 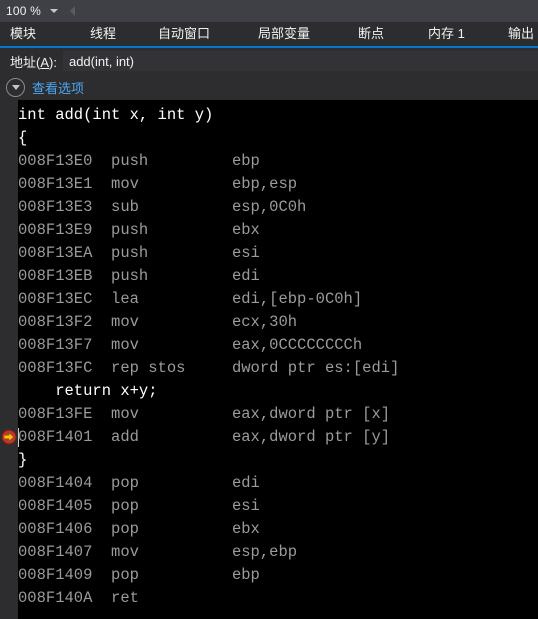 I want to click on disassembly-line: 008F13E9 push ebx, so click(x=278, y=230).